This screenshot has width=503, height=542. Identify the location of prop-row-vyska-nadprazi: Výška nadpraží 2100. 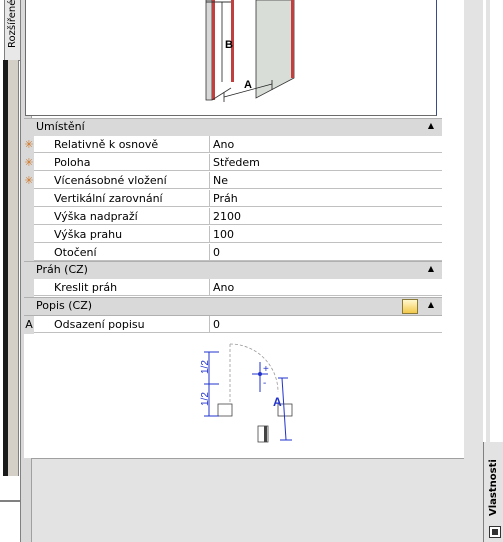
(233, 217).